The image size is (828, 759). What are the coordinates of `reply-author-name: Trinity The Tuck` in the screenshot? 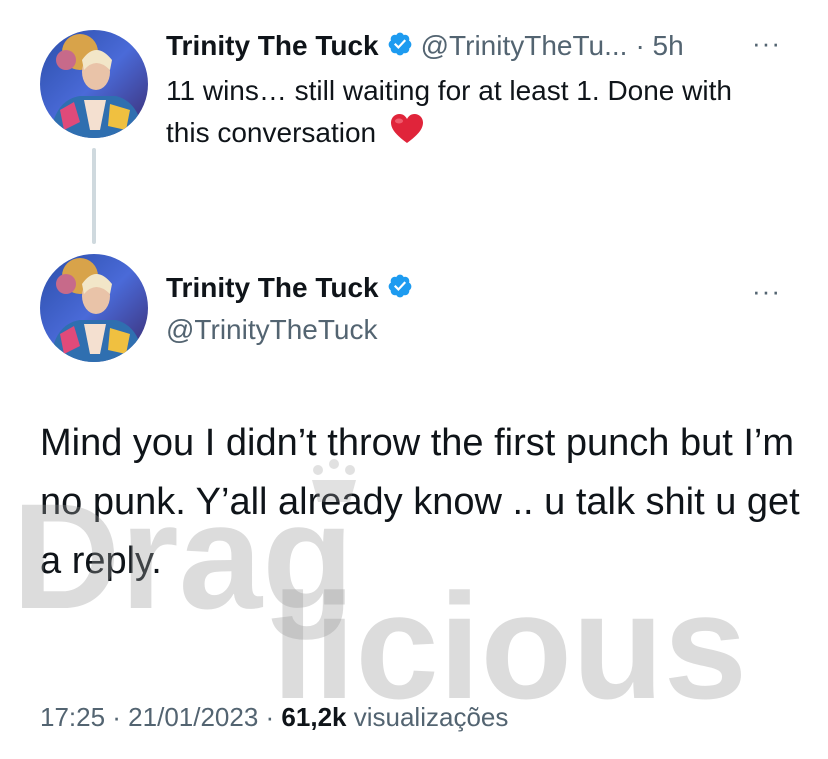 It's located at (272, 46).